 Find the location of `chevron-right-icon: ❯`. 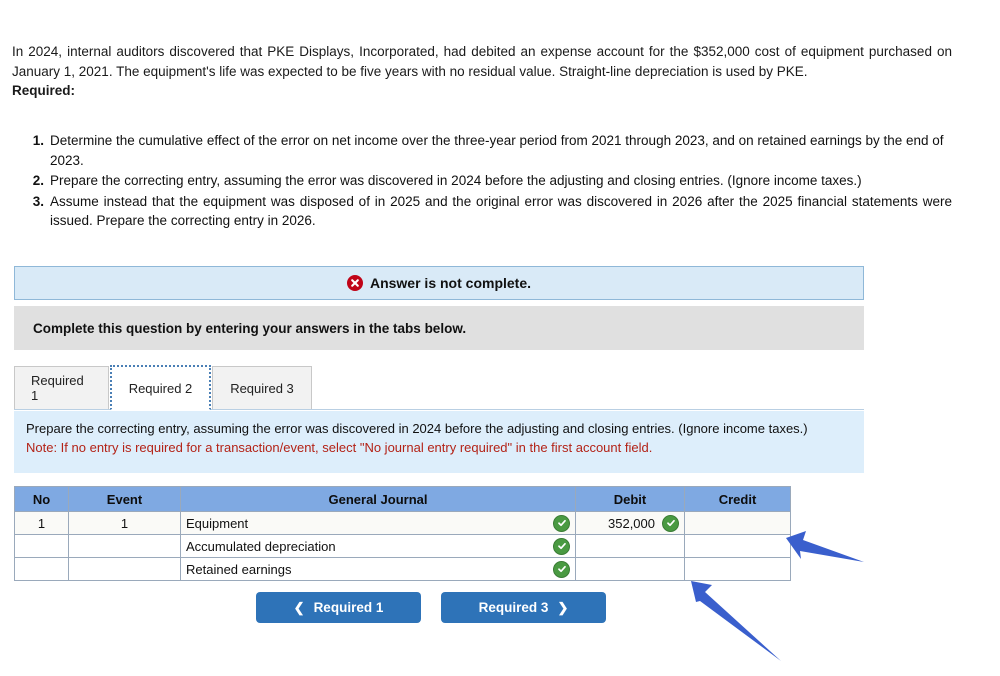

chevron-right-icon: ❯ is located at coordinates (563, 607).